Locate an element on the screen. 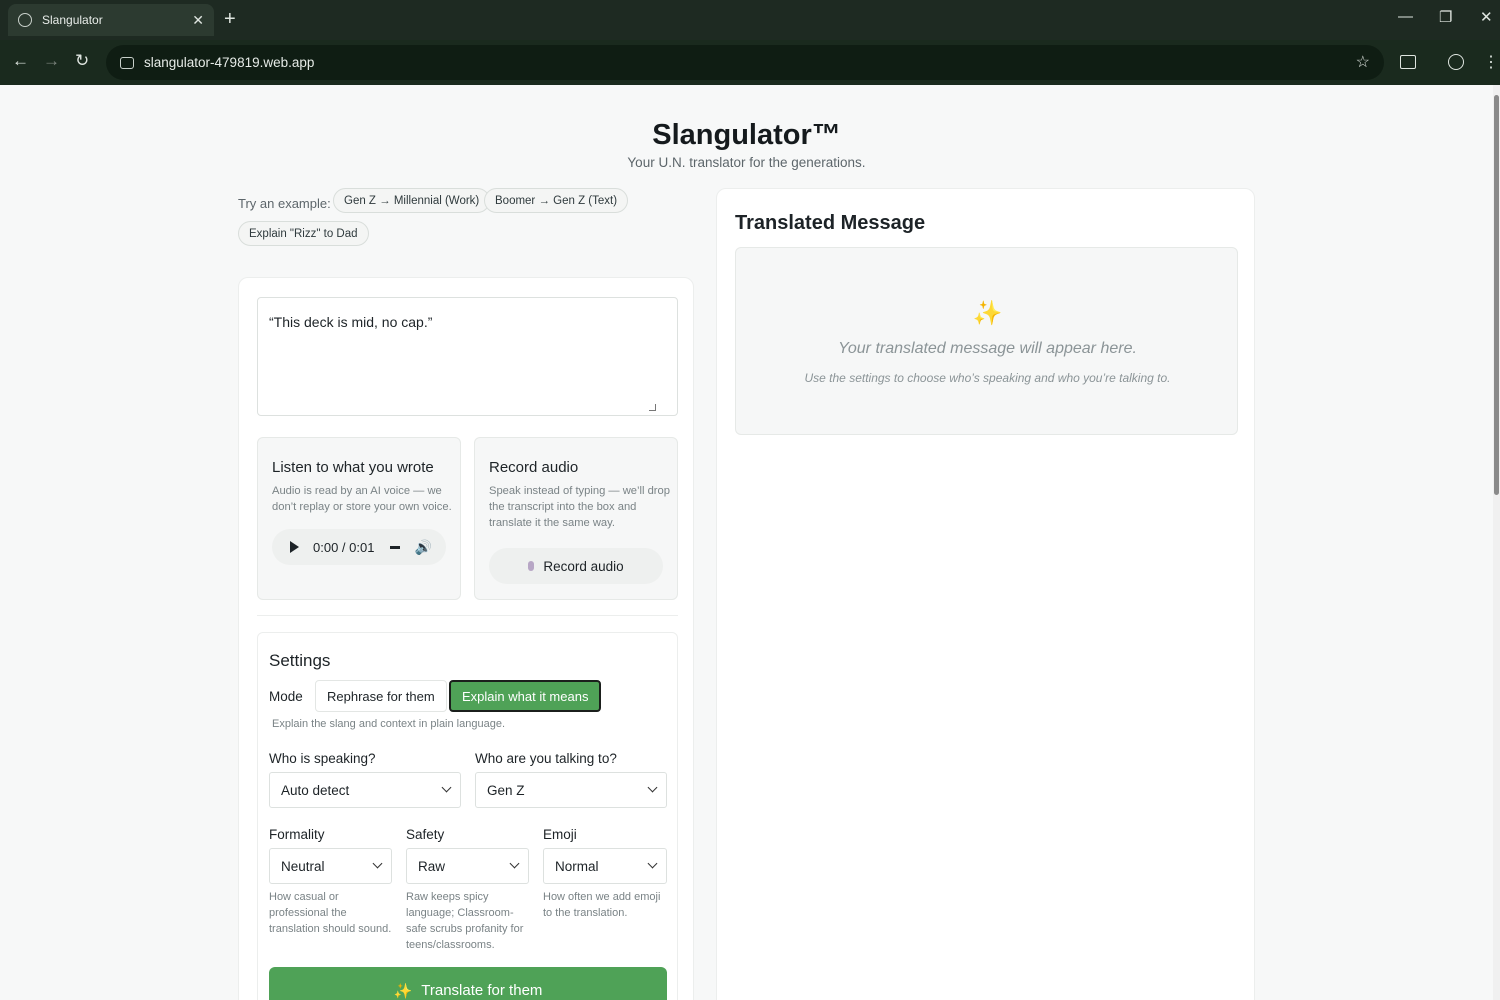 This screenshot has height=1000, width=1500. menu-icon: ⋮ is located at coordinates (1491, 62).